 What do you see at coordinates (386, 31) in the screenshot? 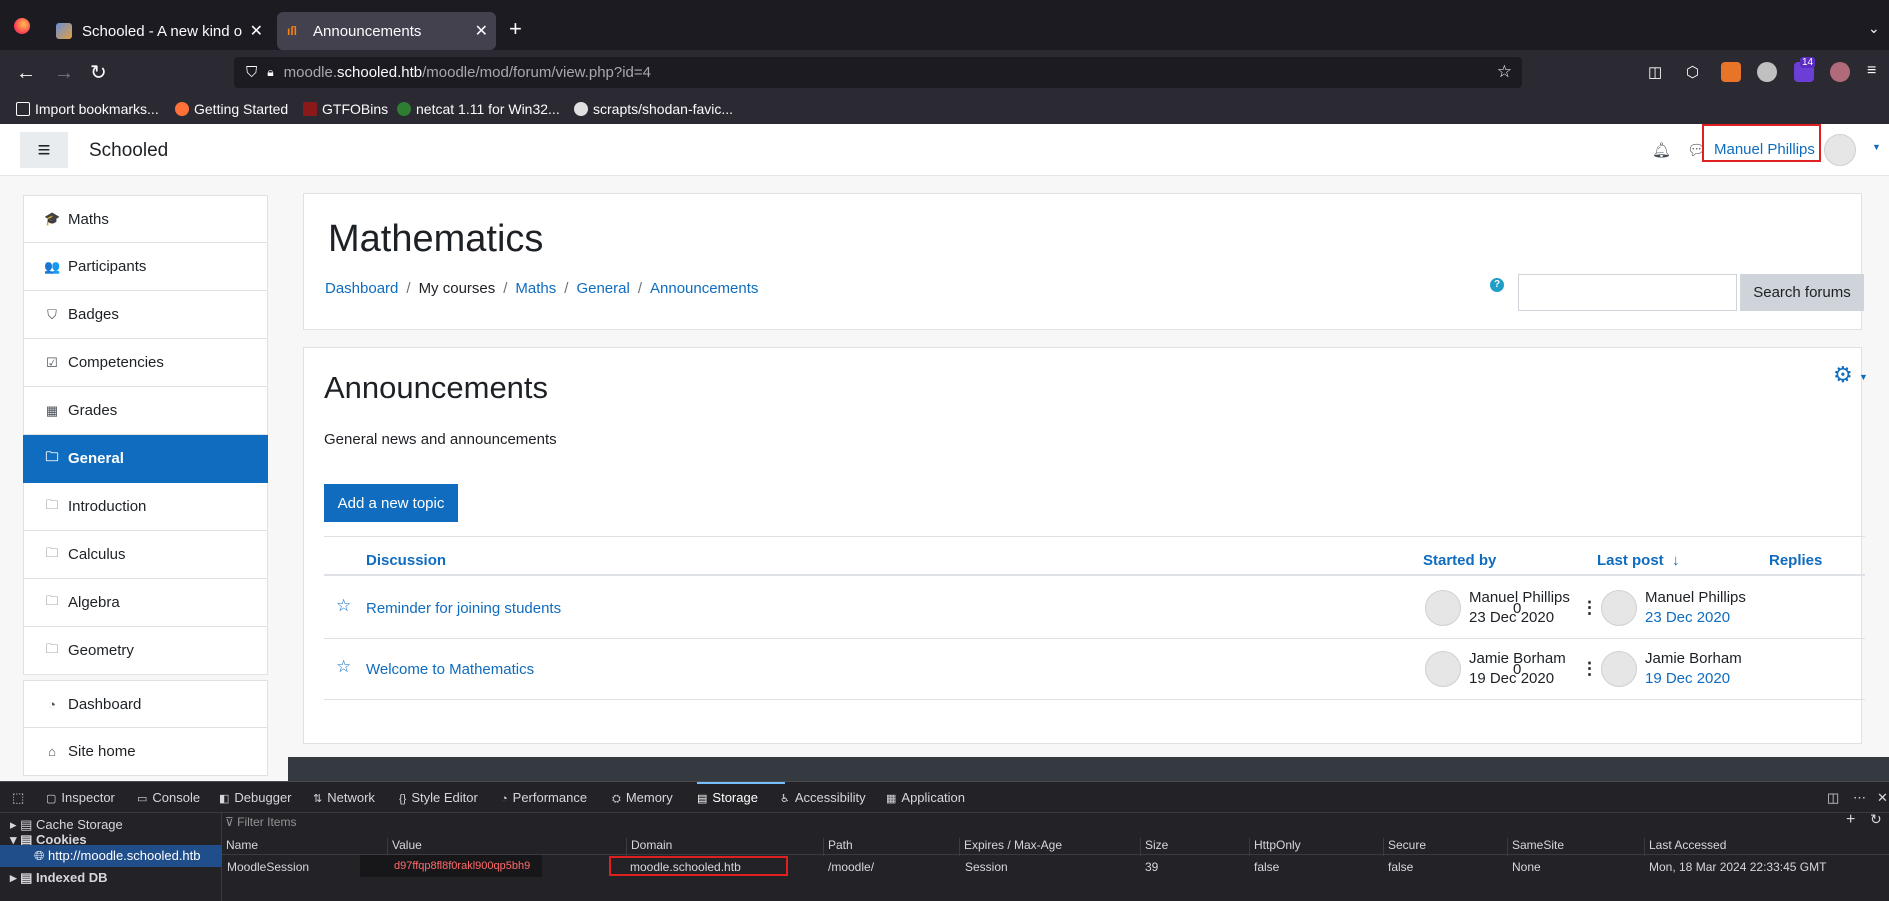
I see `tab-announcements: ıſl Announcements ✕` at bounding box center [386, 31].